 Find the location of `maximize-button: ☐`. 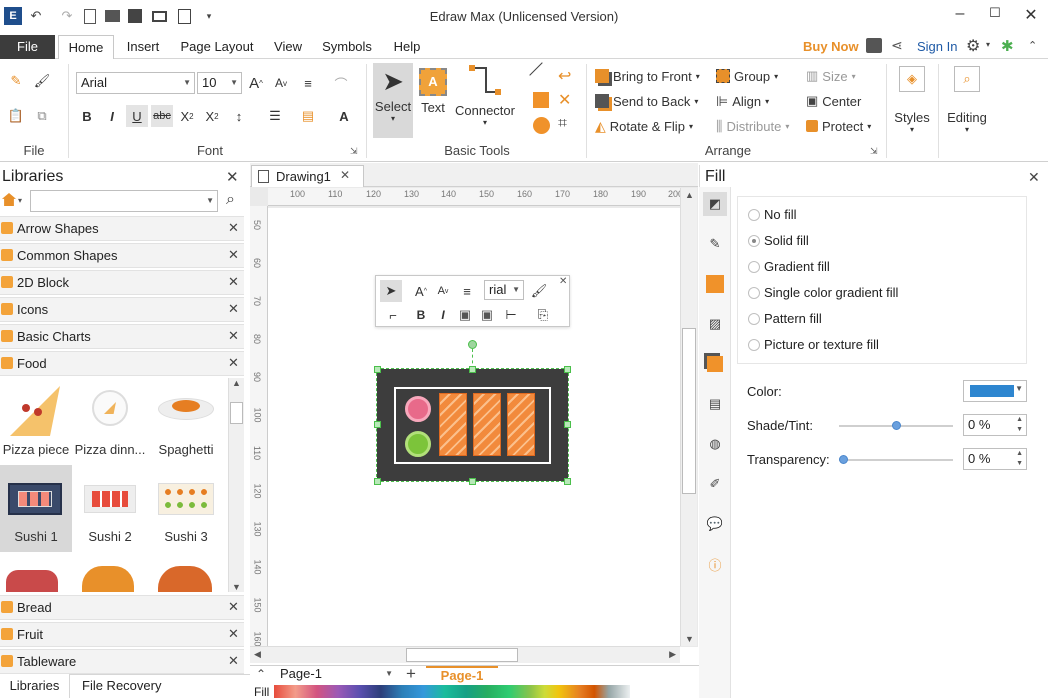

maximize-button: ☐ is located at coordinates (995, 16).